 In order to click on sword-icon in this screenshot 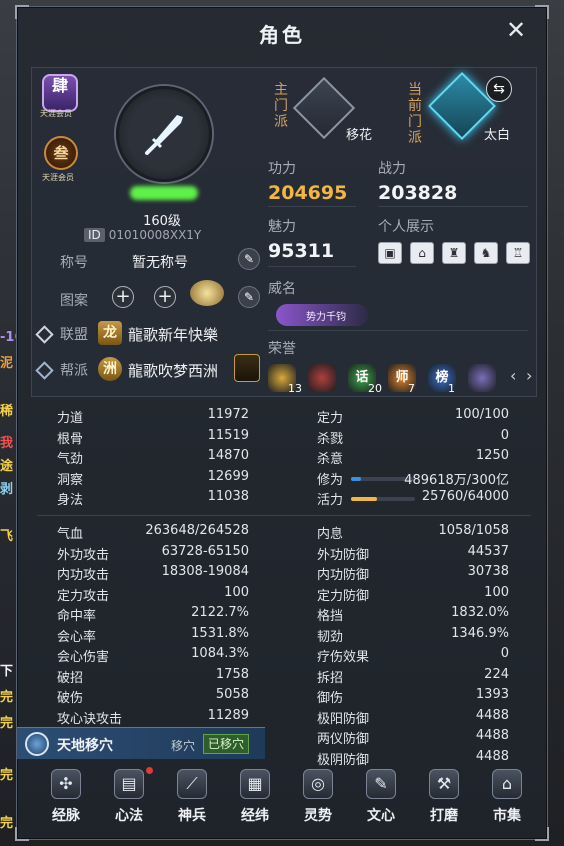, I will do `click(164, 135)`.